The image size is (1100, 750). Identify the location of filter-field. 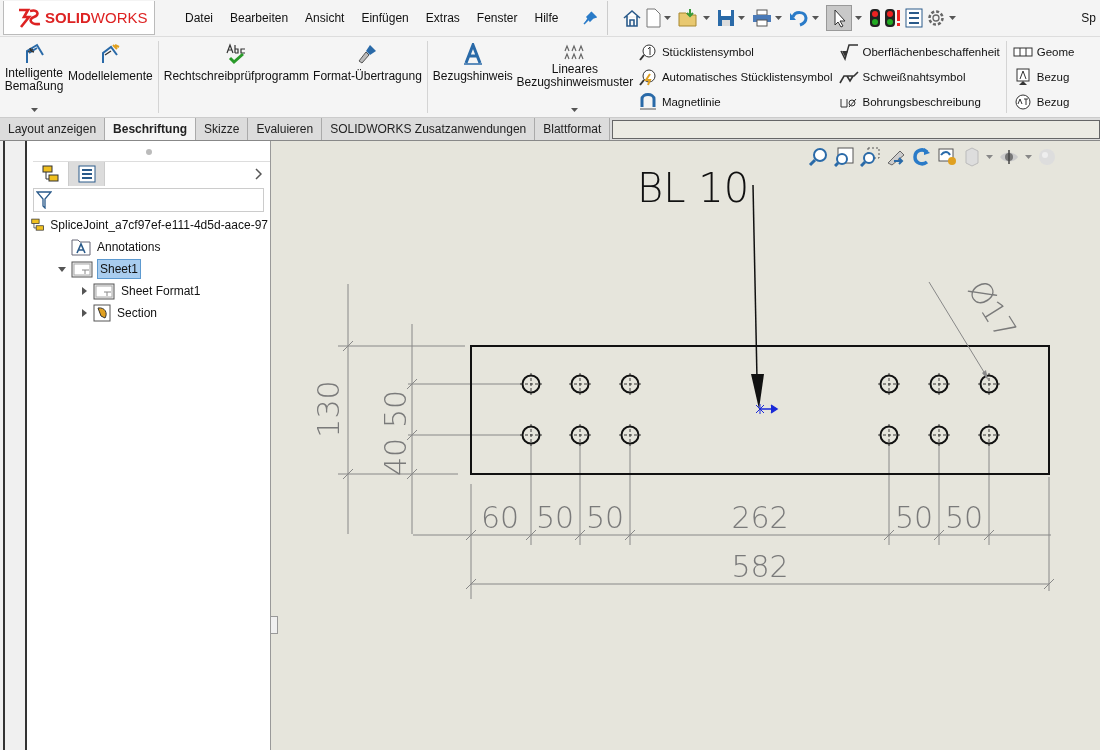
(148, 200).